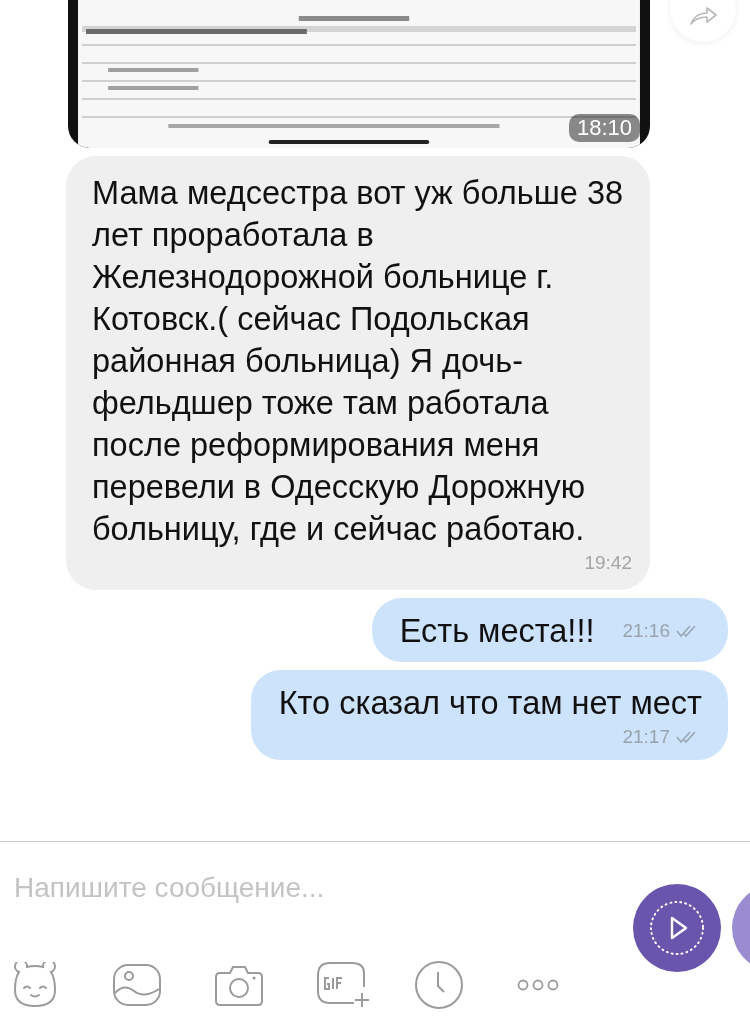  Describe the element at coordinates (703, 16) in the screenshot. I see `share-icon` at that location.